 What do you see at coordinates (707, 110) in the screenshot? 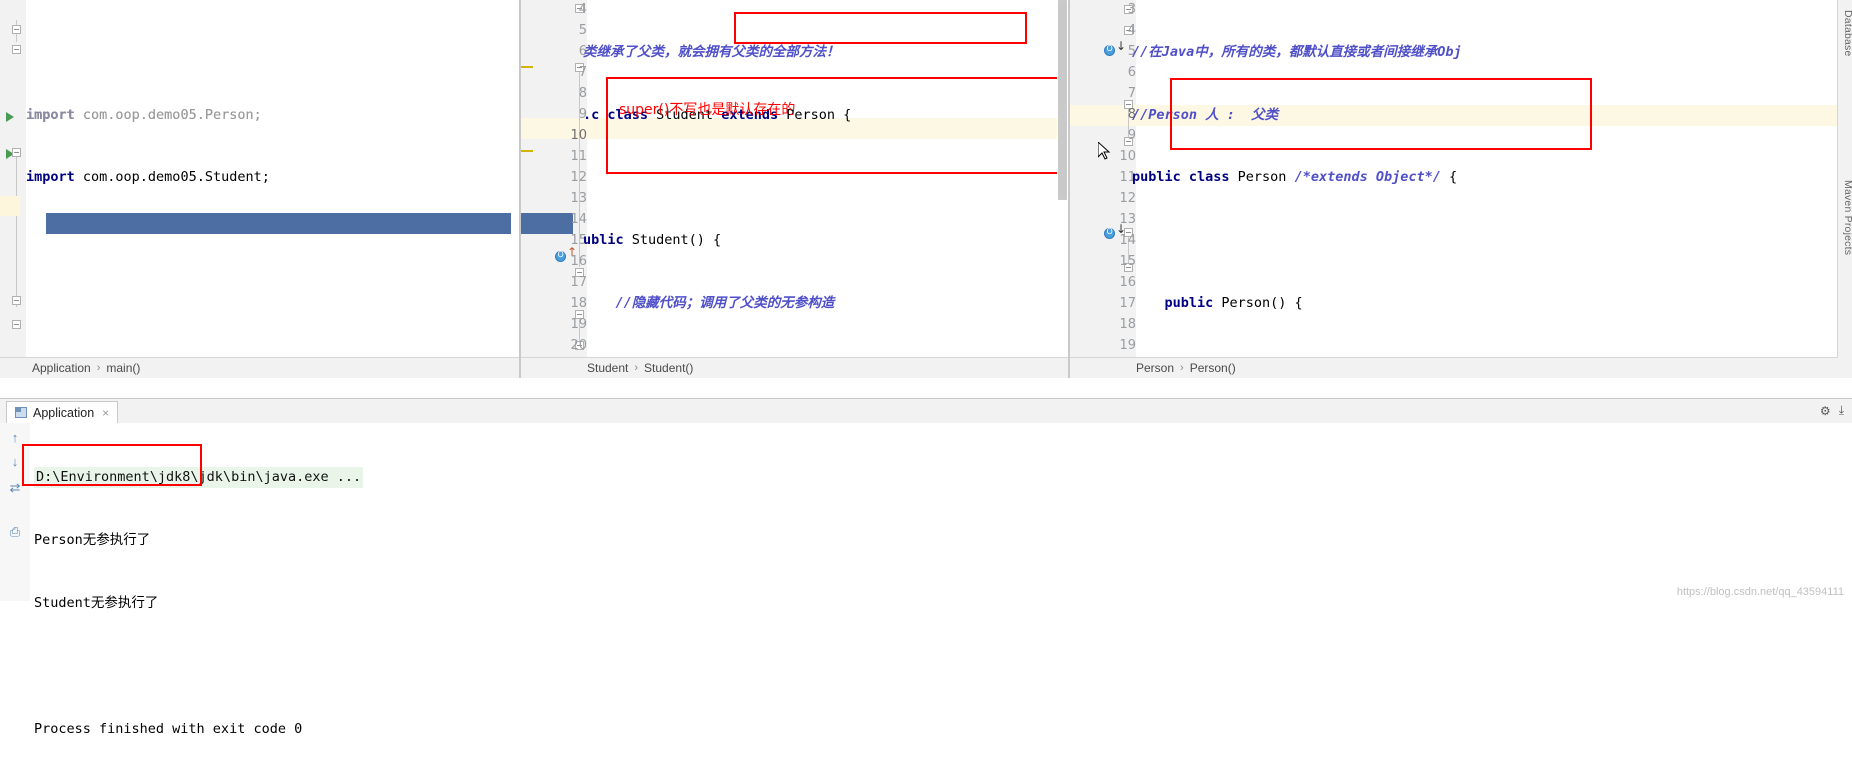
I see `annotation-text-super: super()不写也是默认存在的` at bounding box center [707, 110].